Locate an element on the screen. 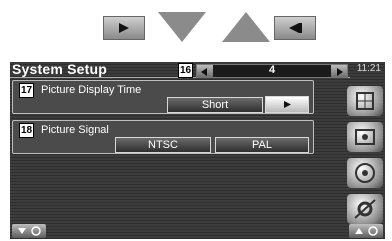 This screenshot has height=241, width=392. play-icon is located at coordinates (287, 104).